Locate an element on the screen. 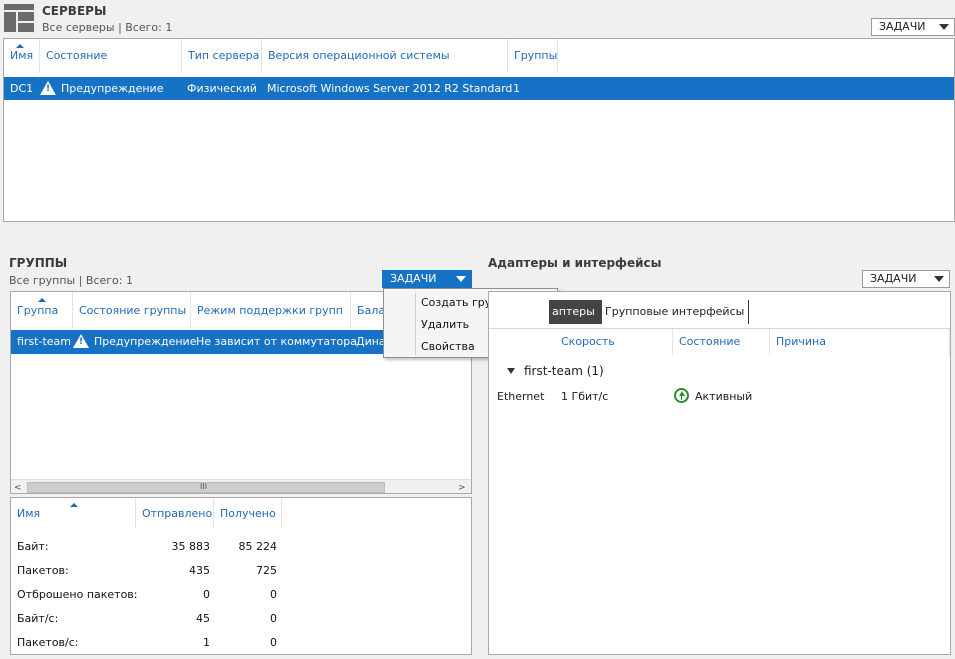 This screenshot has width=955, height=659. menu-item-delete: Удалить is located at coordinates (445, 324).